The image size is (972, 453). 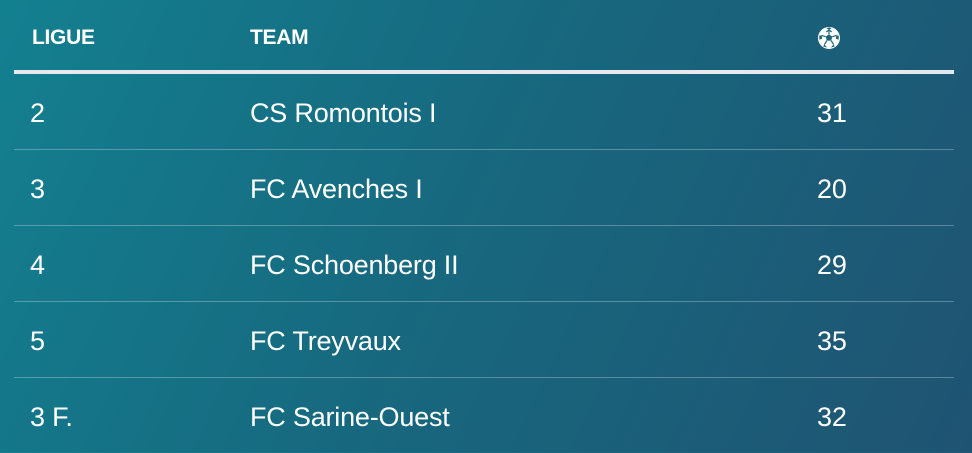 What do you see at coordinates (832, 113) in the screenshot?
I see `cell-goals: 31` at bounding box center [832, 113].